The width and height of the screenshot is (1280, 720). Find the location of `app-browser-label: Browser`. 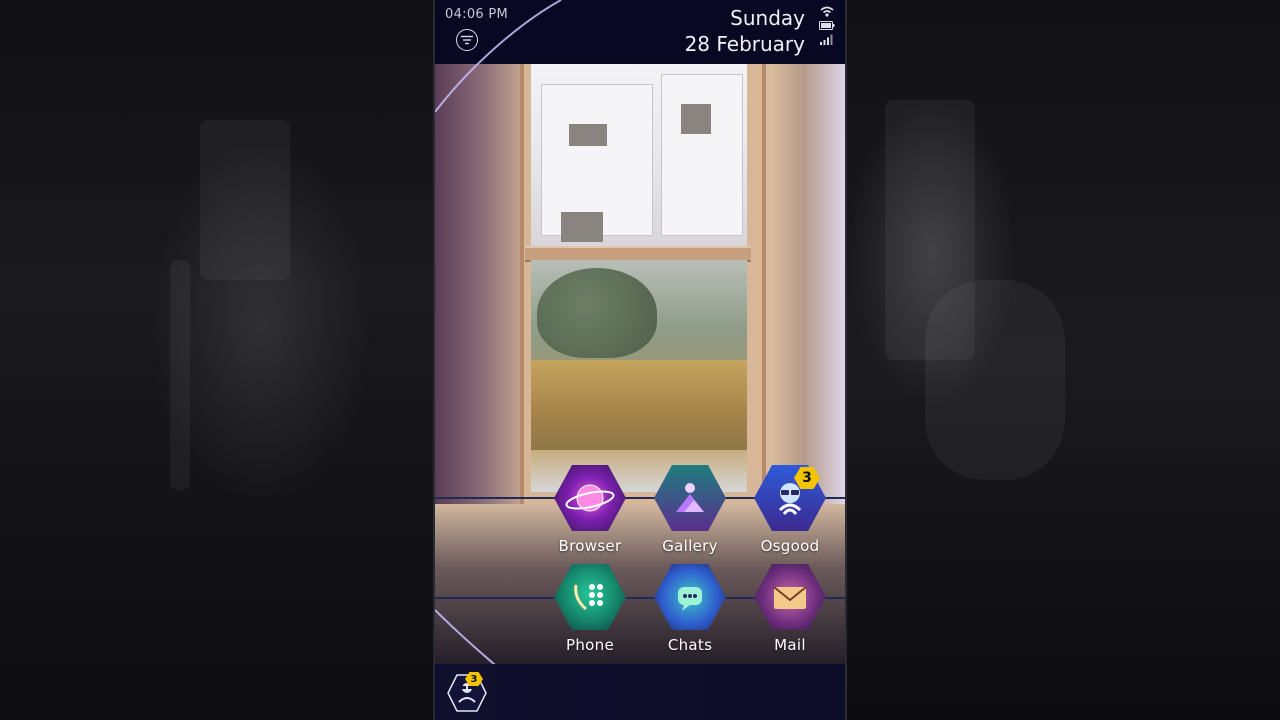

app-browser-label: Browser is located at coordinates (590, 546).